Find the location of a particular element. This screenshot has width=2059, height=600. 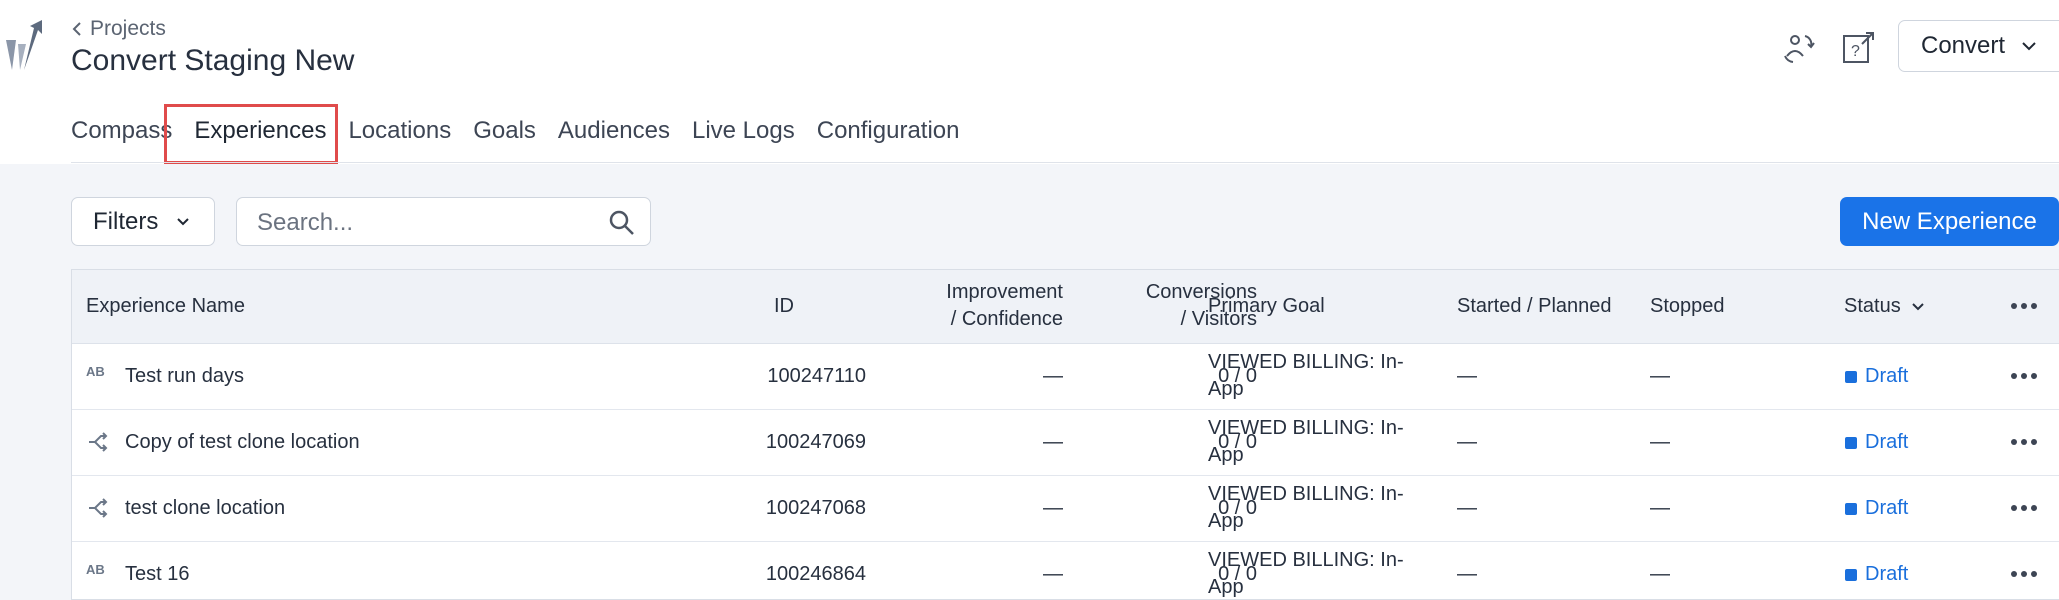

tab-goals: Goals is located at coordinates (504, 131).